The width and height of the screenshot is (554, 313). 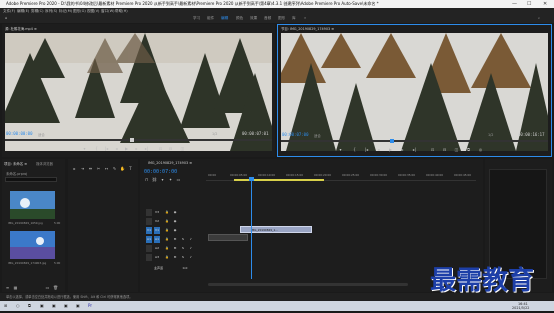 I want to click on tab-more: », so click(x=305, y=18).